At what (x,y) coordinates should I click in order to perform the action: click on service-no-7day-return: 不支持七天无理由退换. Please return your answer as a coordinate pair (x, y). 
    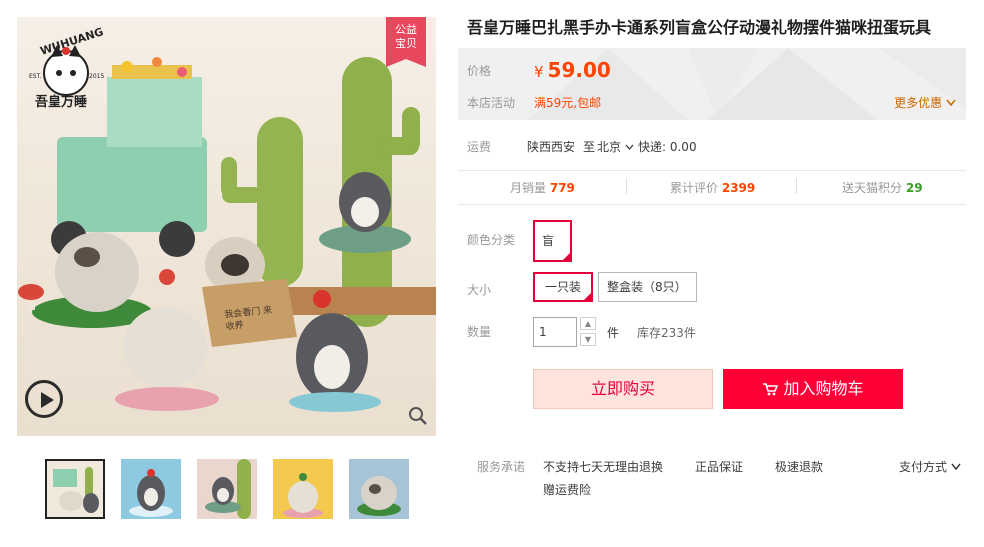
    Looking at the image, I should click on (603, 466).